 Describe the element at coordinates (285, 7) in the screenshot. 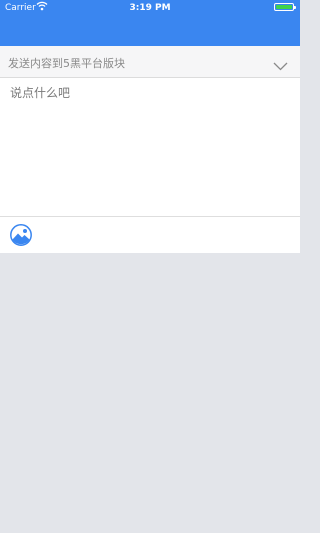

I see `battery-icon` at that location.